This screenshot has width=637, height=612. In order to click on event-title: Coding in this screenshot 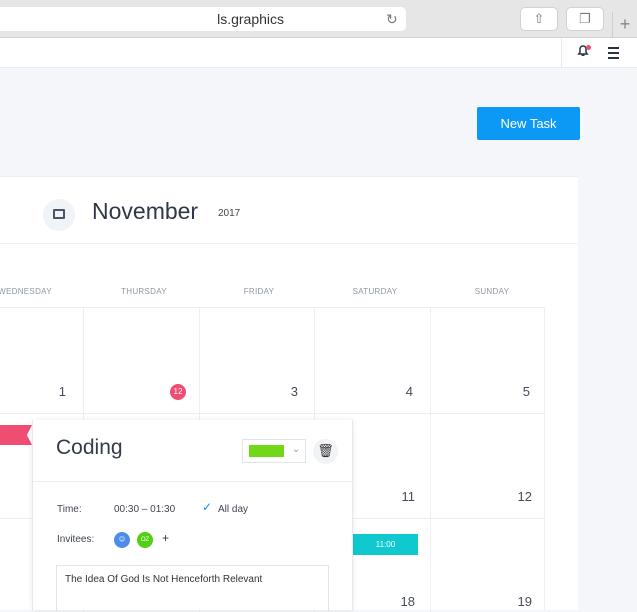, I will do `click(89, 447)`.